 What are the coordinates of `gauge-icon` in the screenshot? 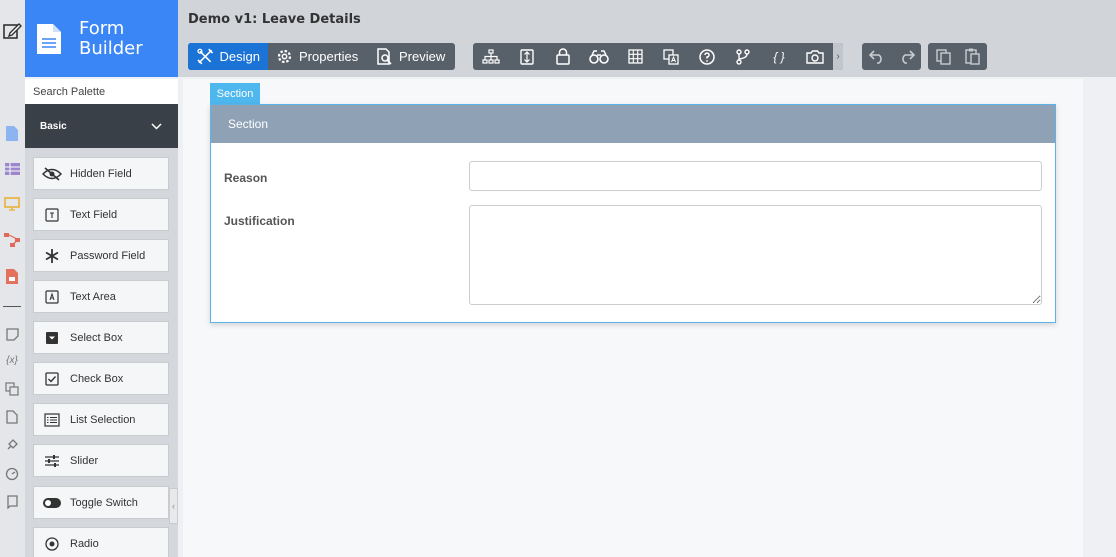 It's located at (12, 474).